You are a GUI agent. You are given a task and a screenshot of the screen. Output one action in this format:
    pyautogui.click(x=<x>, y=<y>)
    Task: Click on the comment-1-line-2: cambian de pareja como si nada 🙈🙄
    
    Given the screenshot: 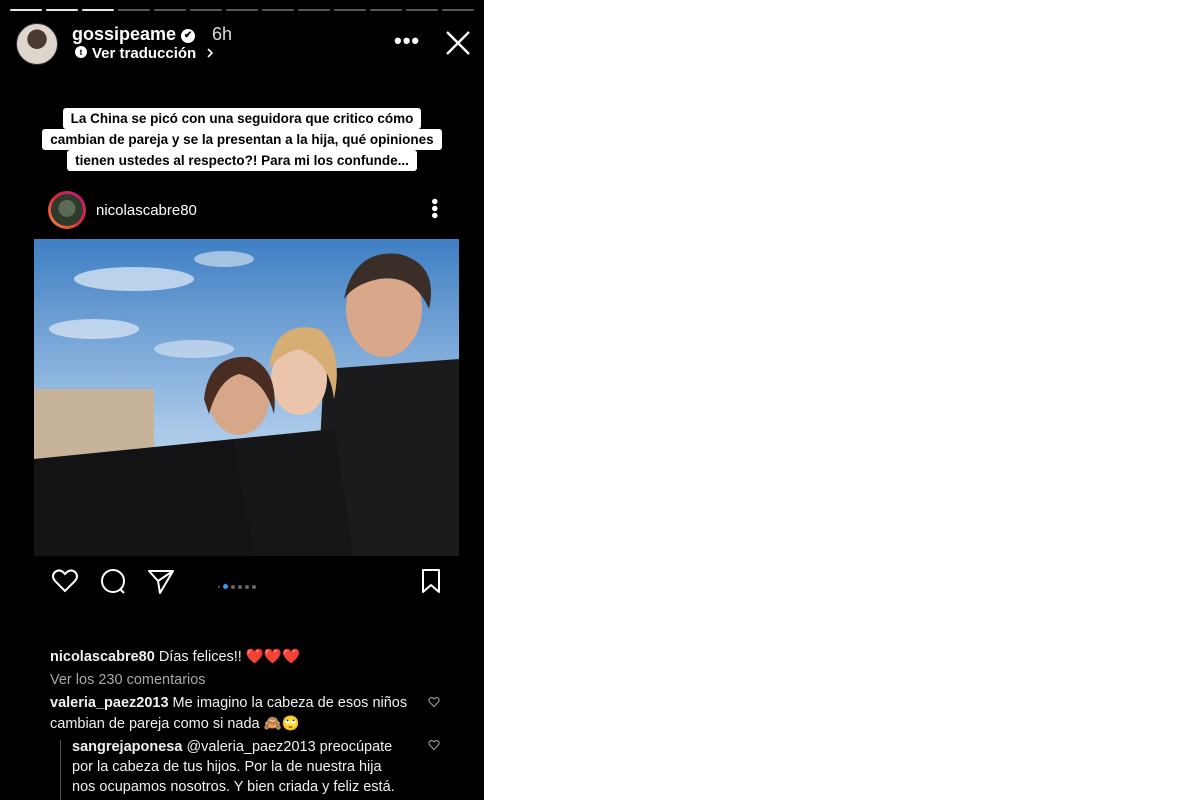 What is the action you would take?
    pyautogui.click(x=175, y=724)
    